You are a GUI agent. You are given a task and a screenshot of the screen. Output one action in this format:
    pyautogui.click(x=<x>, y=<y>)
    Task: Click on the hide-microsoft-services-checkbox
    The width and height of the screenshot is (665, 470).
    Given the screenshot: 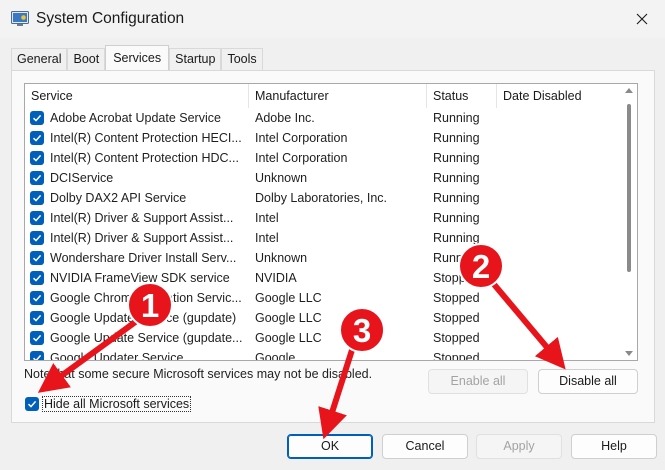 What is the action you would take?
    pyautogui.click(x=32, y=404)
    